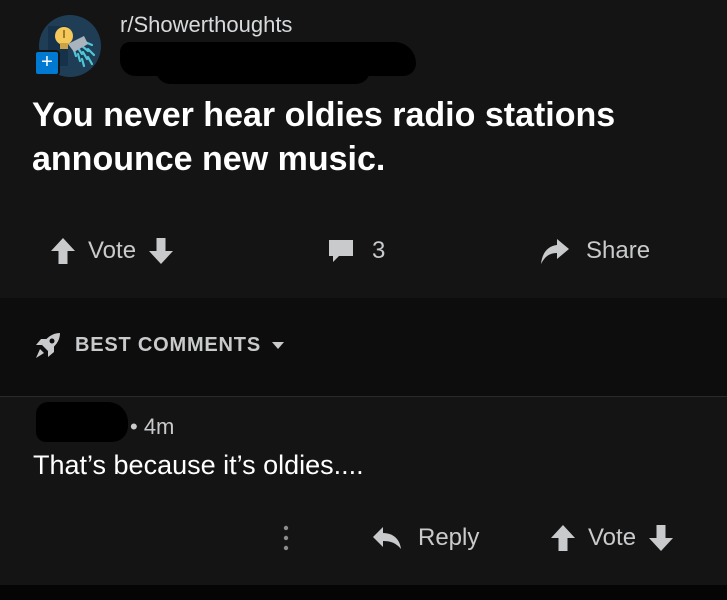  What do you see at coordinates (449, 537) in the screenshot?
I see `reply-label: Reply` at bounding box center [449, 537].